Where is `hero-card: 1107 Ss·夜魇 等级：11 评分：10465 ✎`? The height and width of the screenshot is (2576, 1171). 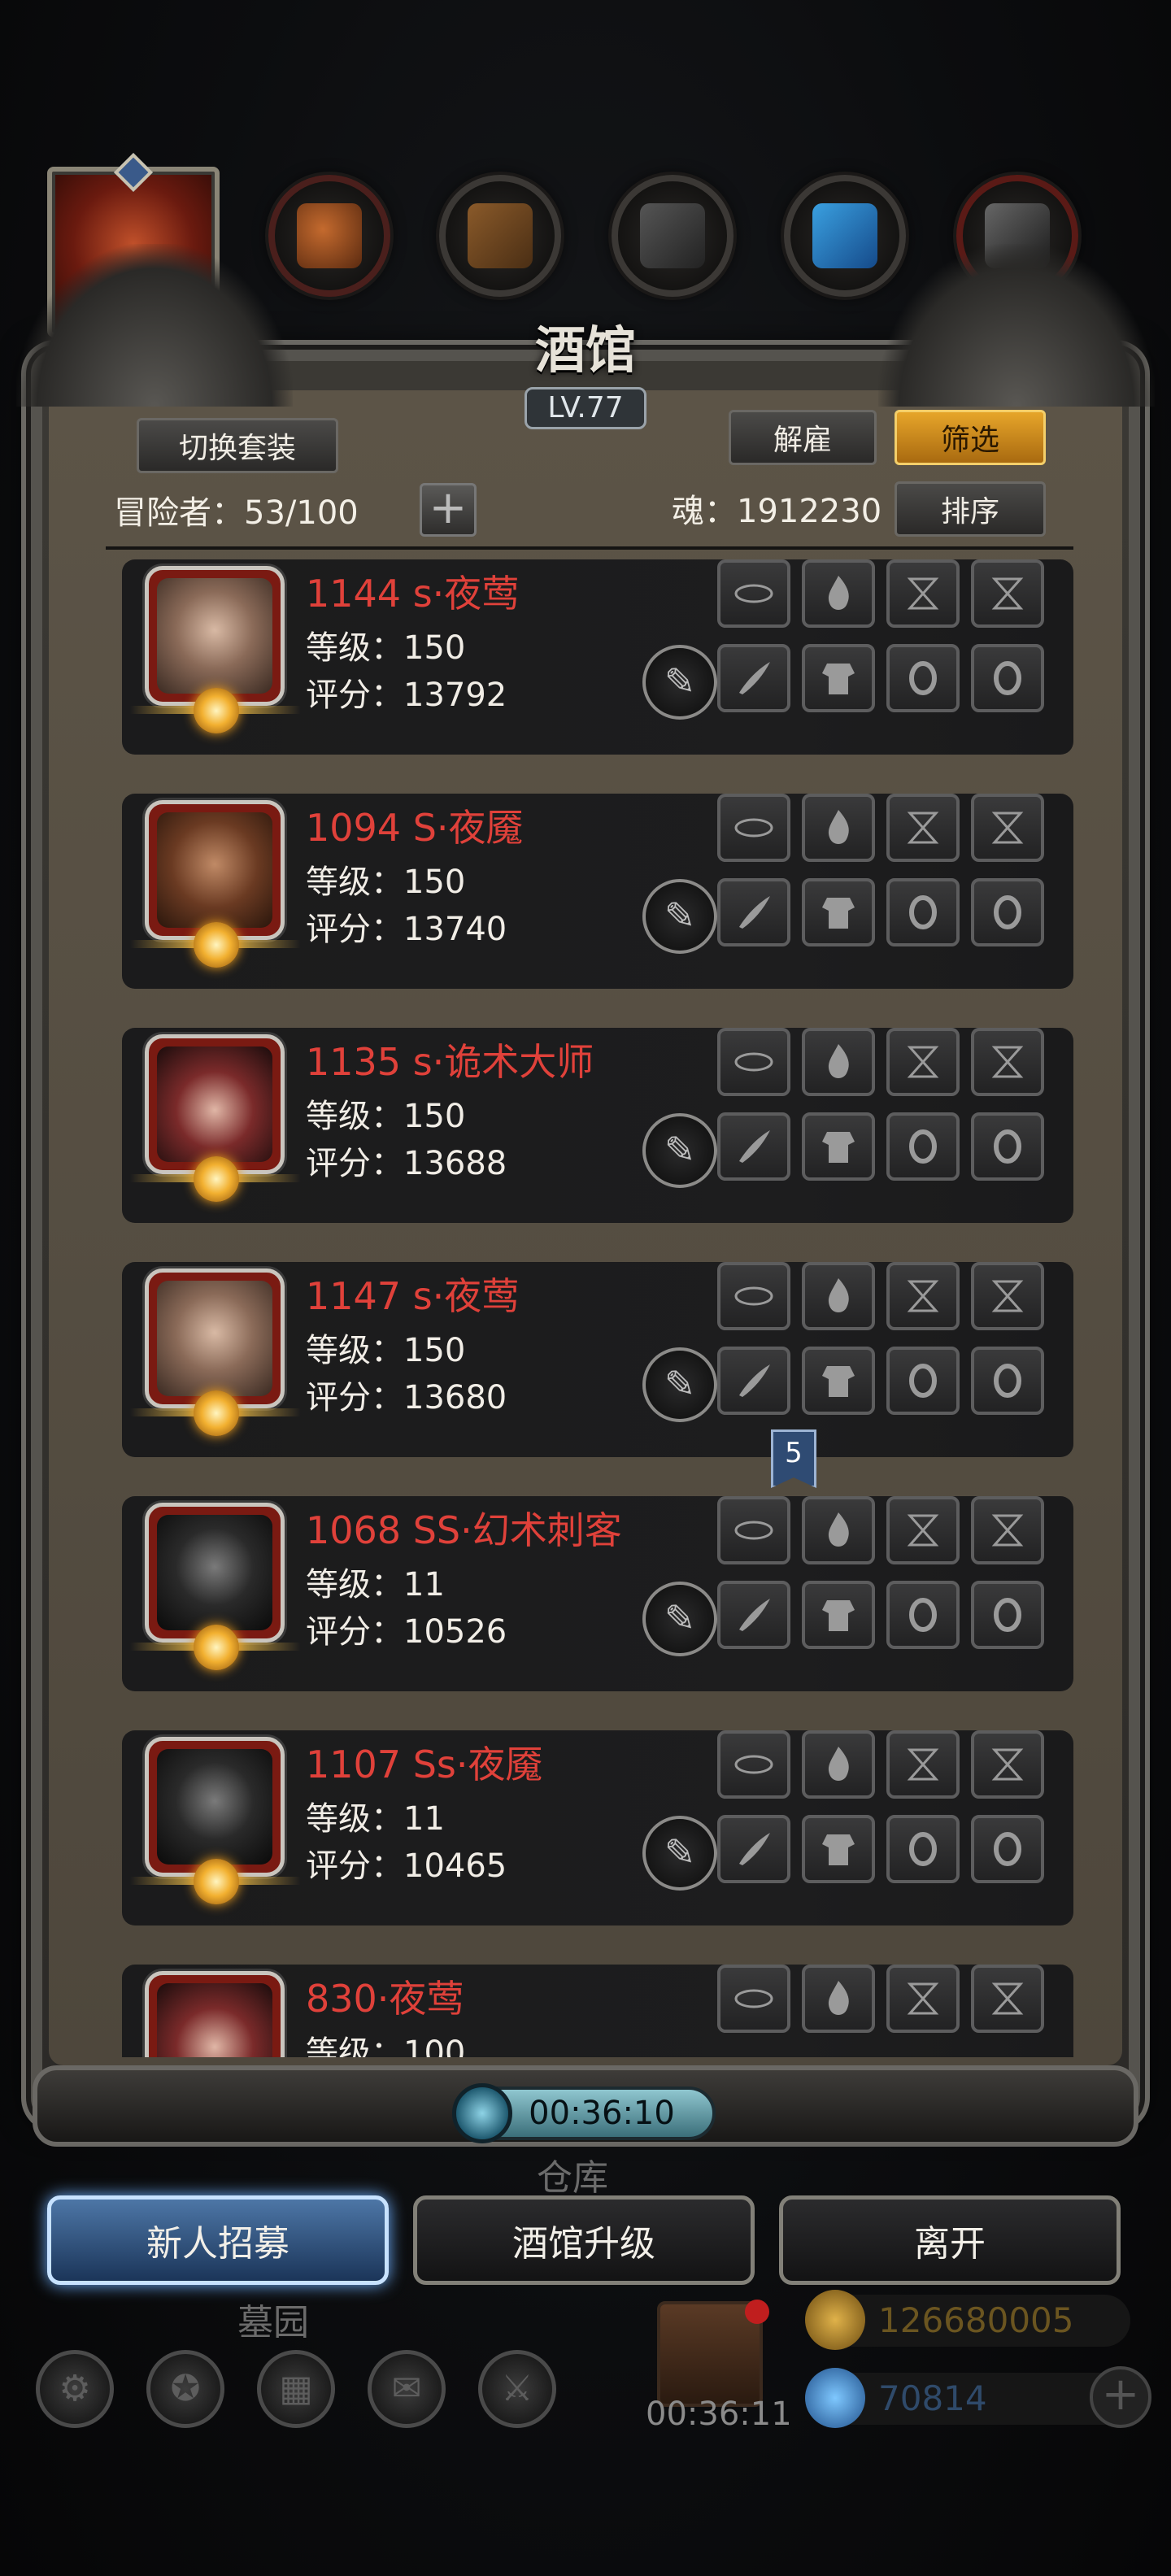
hero-card: 1107 Ss·夜魇 等级：11 评分：10465 ✎ is located at coordinates (597, 1827).